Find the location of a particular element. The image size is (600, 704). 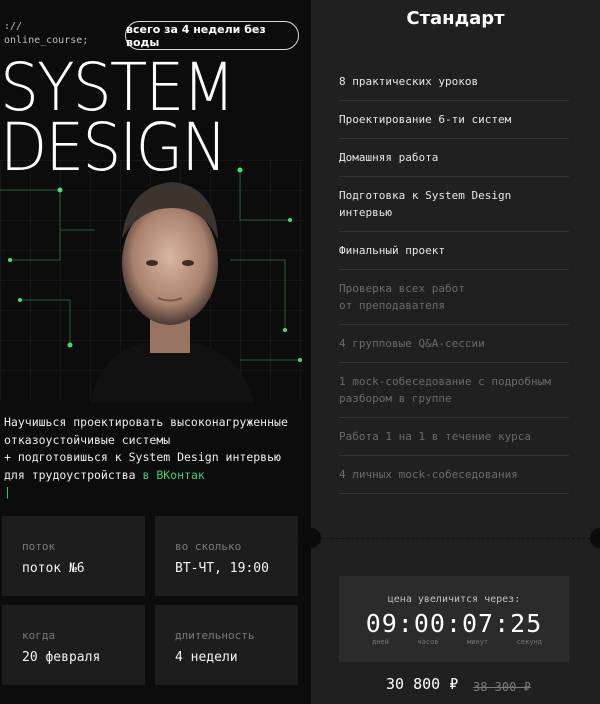

company-highlight: в ВКонтак is located at coordinates (173, 474).